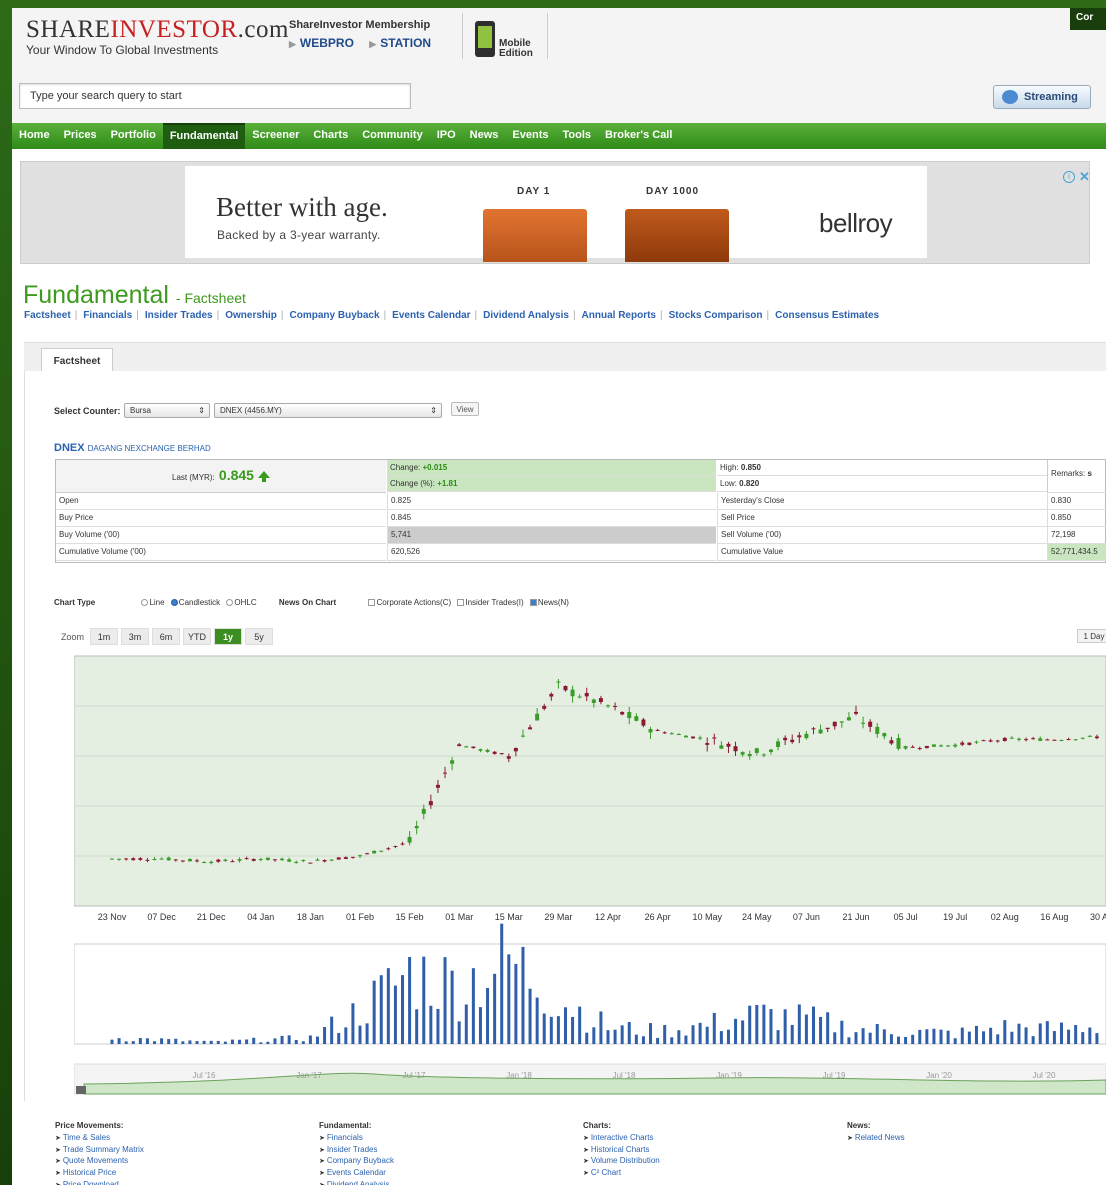 The image size is (1106, 1185). I want to click on footer-link: Volume Distribution, so click(621, 1162).